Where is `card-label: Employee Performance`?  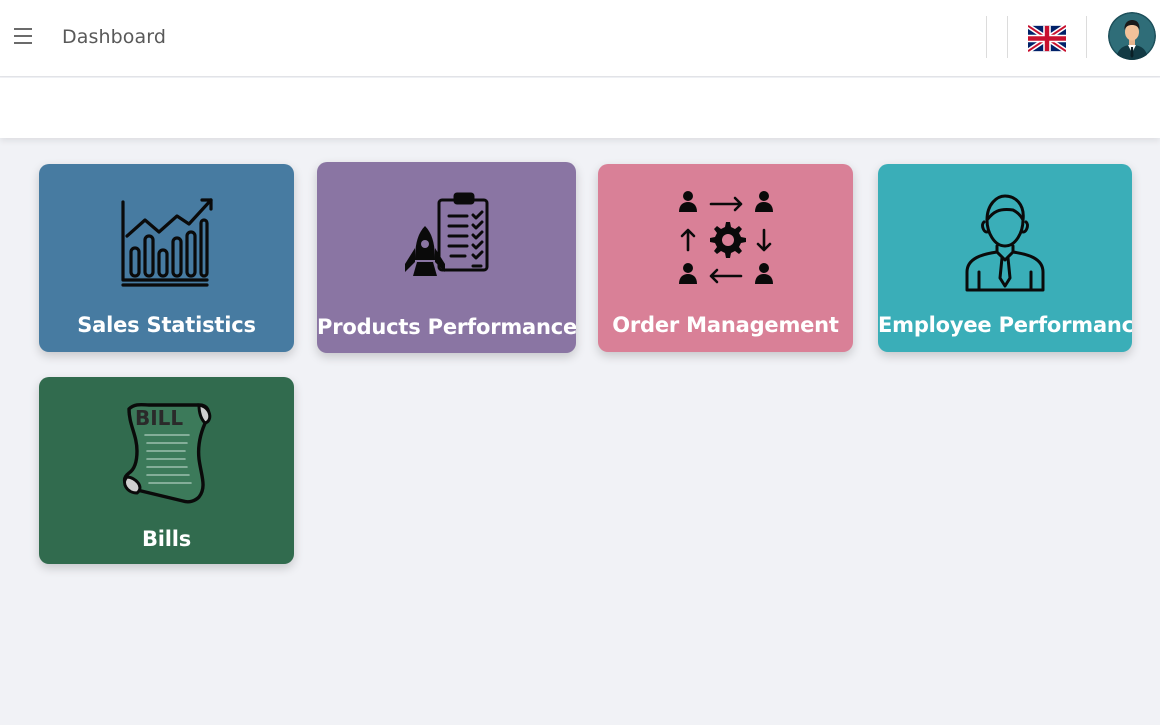
card-label: Employee Performance is located at coordinates (1005, 325).